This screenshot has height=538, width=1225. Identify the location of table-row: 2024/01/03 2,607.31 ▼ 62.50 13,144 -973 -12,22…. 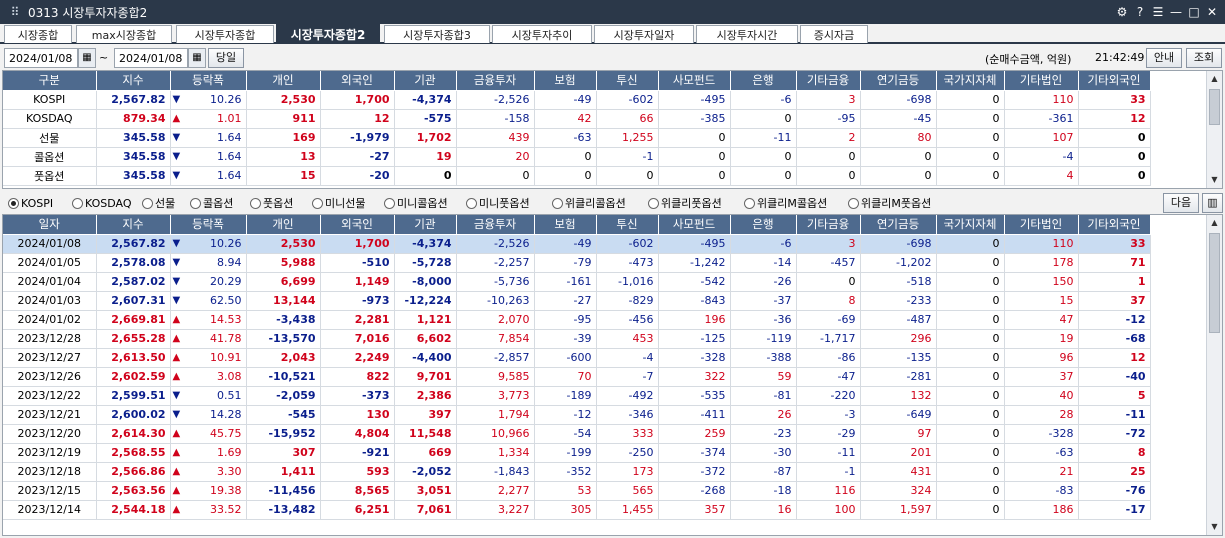
(577, 301).